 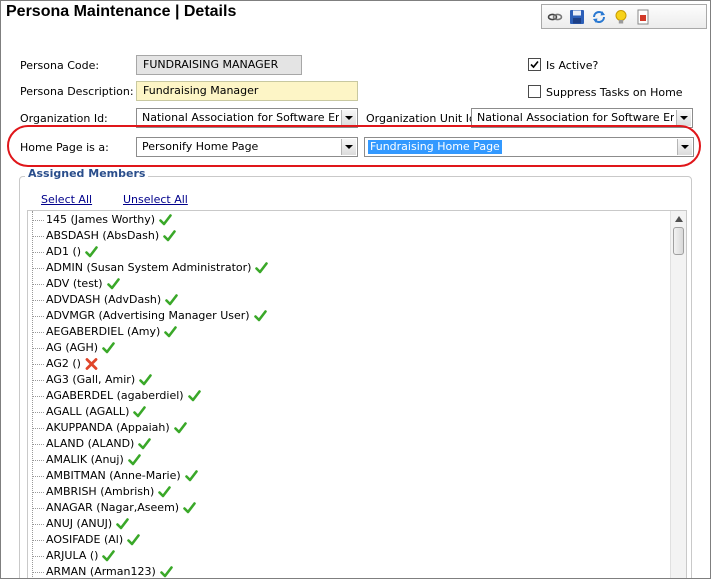 I want to click on select-all-link: Select All, so click(x=66, y=199).